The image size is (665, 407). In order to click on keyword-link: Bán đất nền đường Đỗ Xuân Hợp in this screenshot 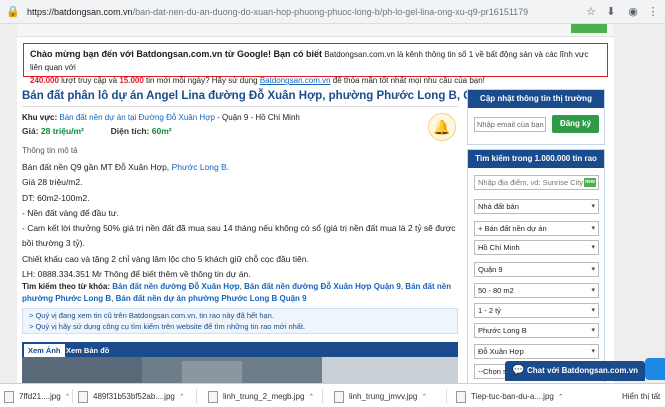, I will do `click(175, 286)`.